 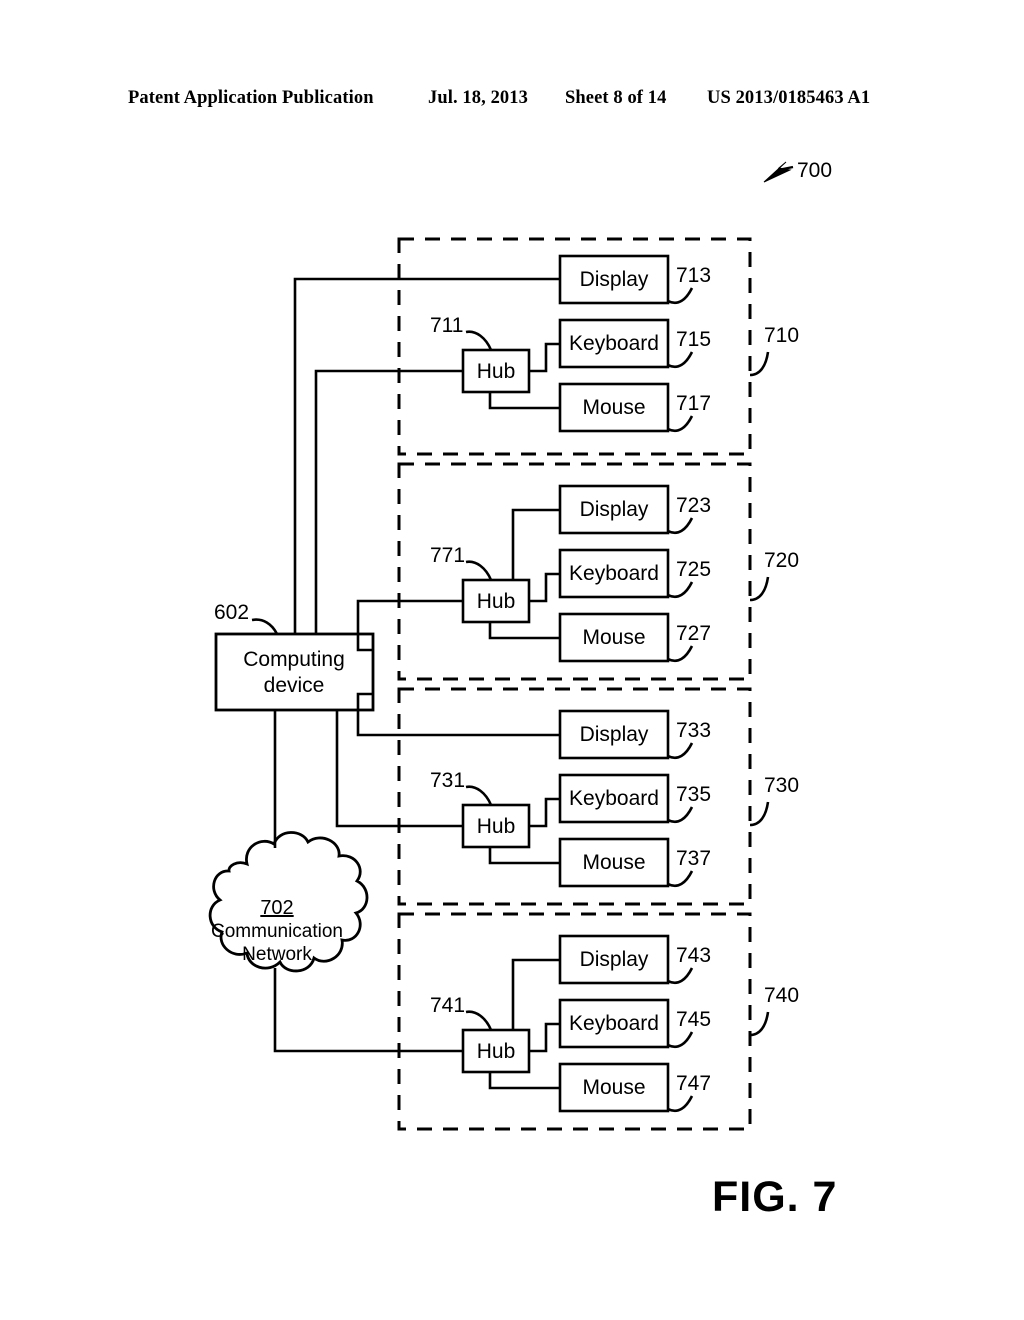 What do you see at coordinates (544, 812) in the screenshot?
I see `wire-hub731-keyboard735` at bounding box center [544, 812].